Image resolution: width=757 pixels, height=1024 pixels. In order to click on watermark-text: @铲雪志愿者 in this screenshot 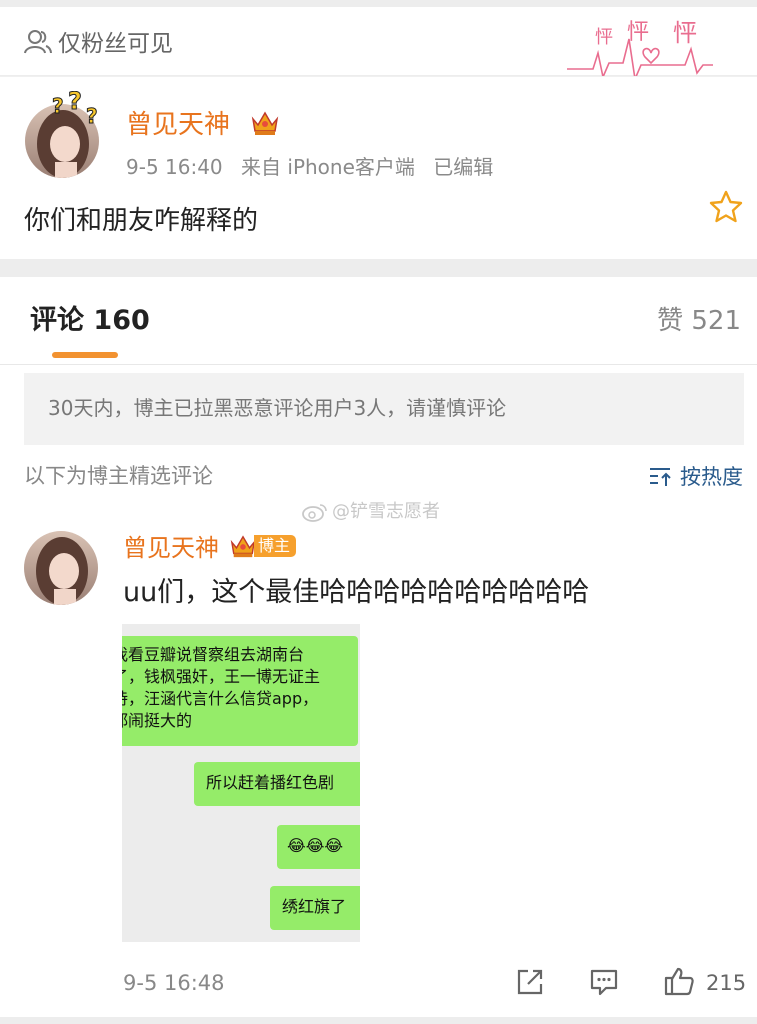, I will do `click(386, 511)`.